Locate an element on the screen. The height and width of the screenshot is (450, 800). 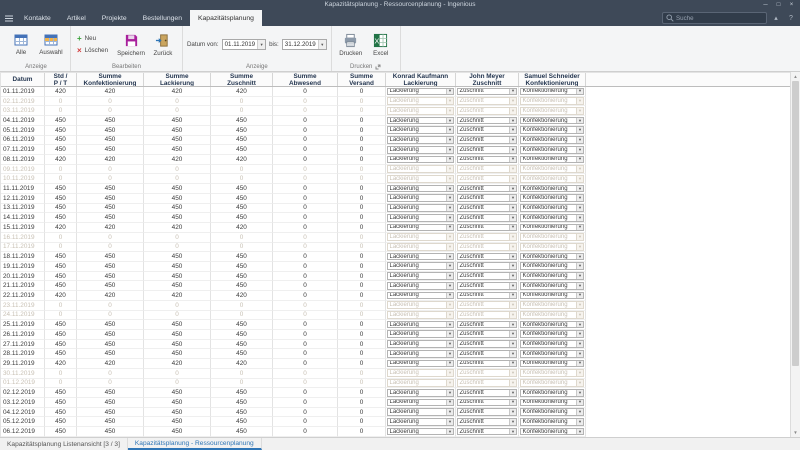
scroll-down-icon: ▼ is located at coordinates (795, 432).